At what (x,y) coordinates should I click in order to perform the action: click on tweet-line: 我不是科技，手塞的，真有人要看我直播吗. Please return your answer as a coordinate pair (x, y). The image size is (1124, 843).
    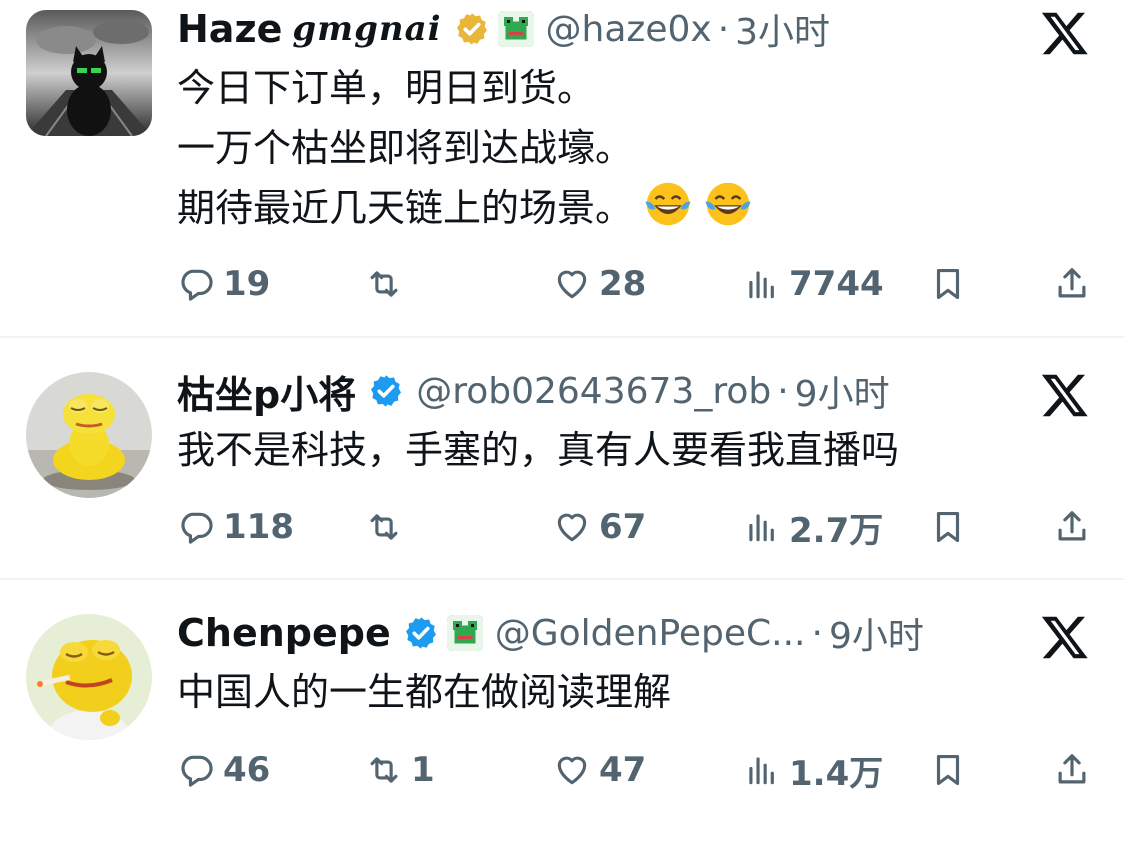
    Looking at the image, I should click on (538, 450).